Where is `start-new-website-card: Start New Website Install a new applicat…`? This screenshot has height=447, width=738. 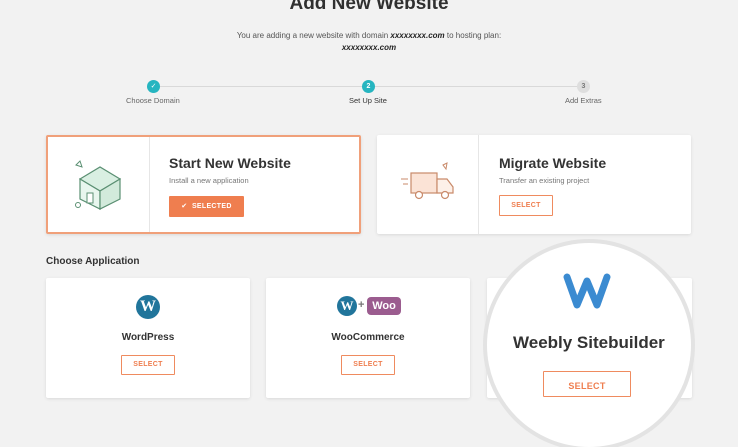 start-new-website-card: Start New Website Install a new applicat… is located at coordinates (203, 184).